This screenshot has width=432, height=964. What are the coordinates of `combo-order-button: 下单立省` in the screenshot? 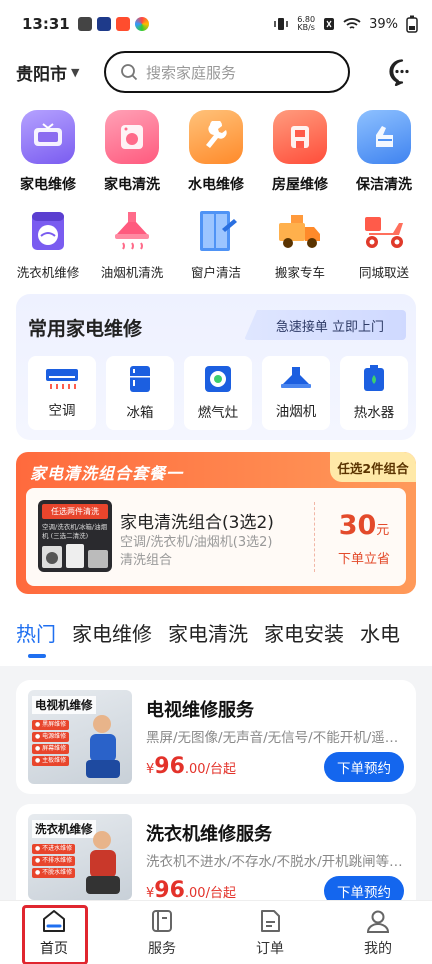 It's located at (364, 557).